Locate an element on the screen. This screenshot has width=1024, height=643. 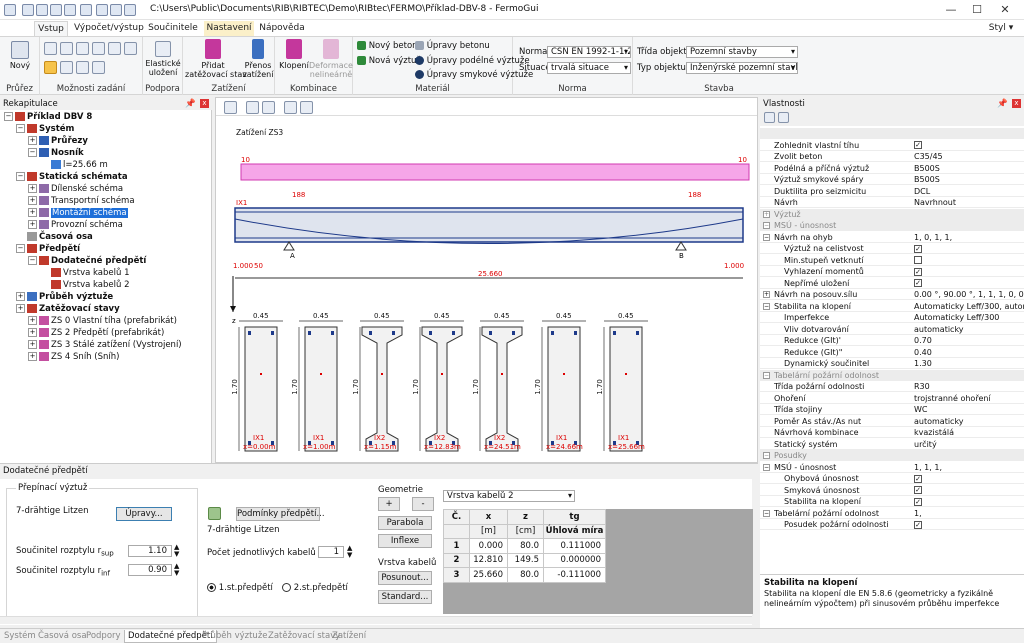
property-value: B500S is located at coordinates (927, 168).